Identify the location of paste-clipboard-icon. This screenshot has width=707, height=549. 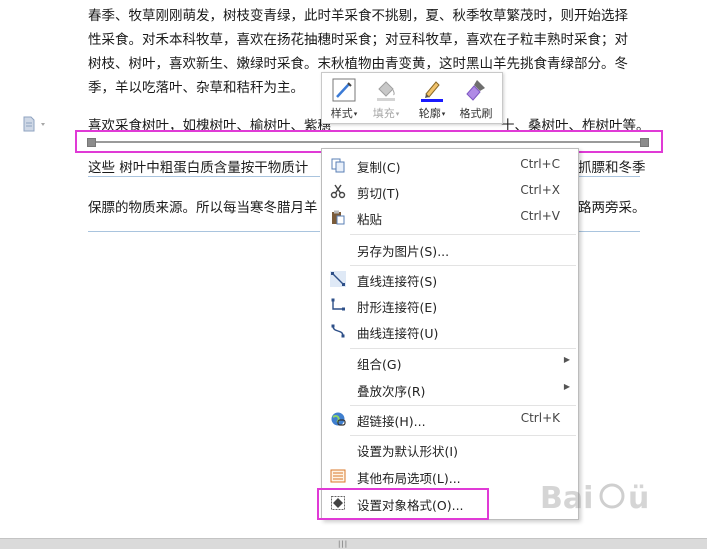
(338, 217).